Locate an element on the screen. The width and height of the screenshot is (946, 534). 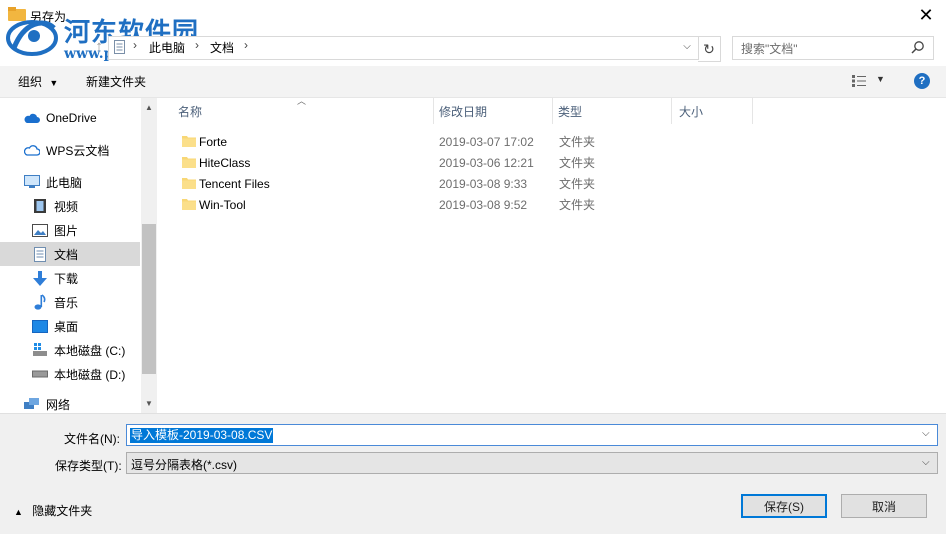
up-button: ↑ is located at coordinates (99, 46).